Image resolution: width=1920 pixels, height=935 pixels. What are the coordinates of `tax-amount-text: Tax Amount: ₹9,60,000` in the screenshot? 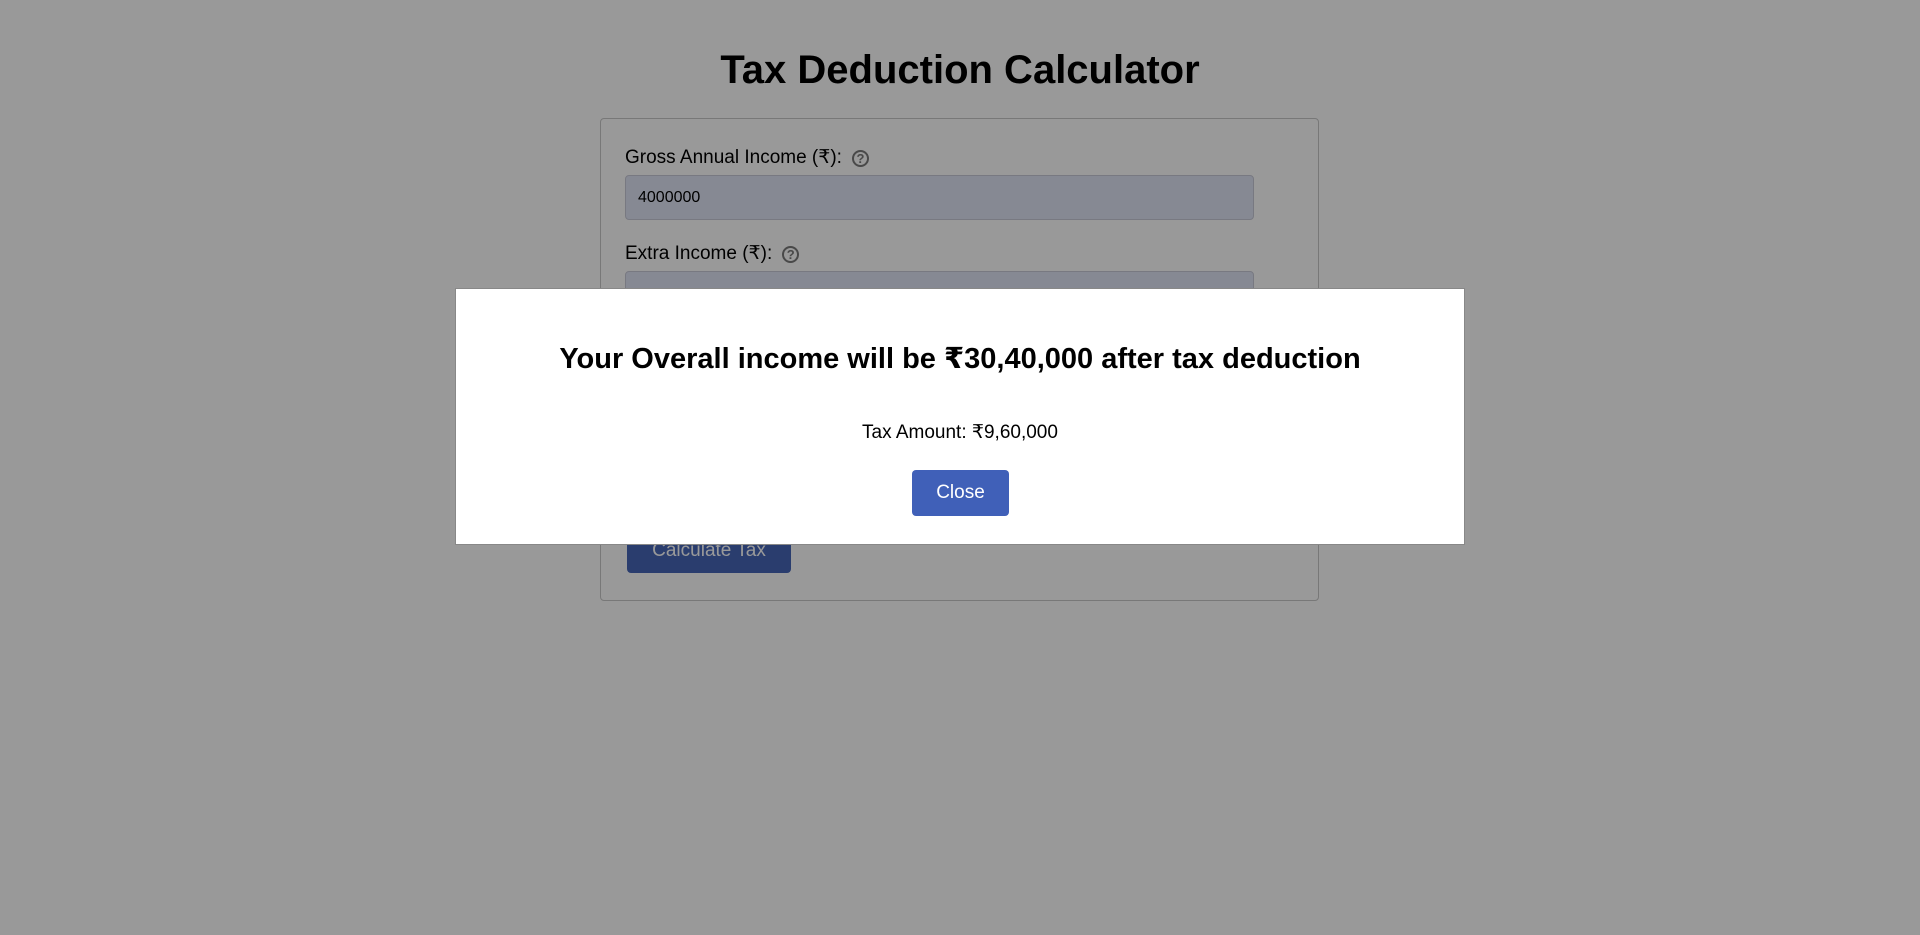 It's located at (960, 432).